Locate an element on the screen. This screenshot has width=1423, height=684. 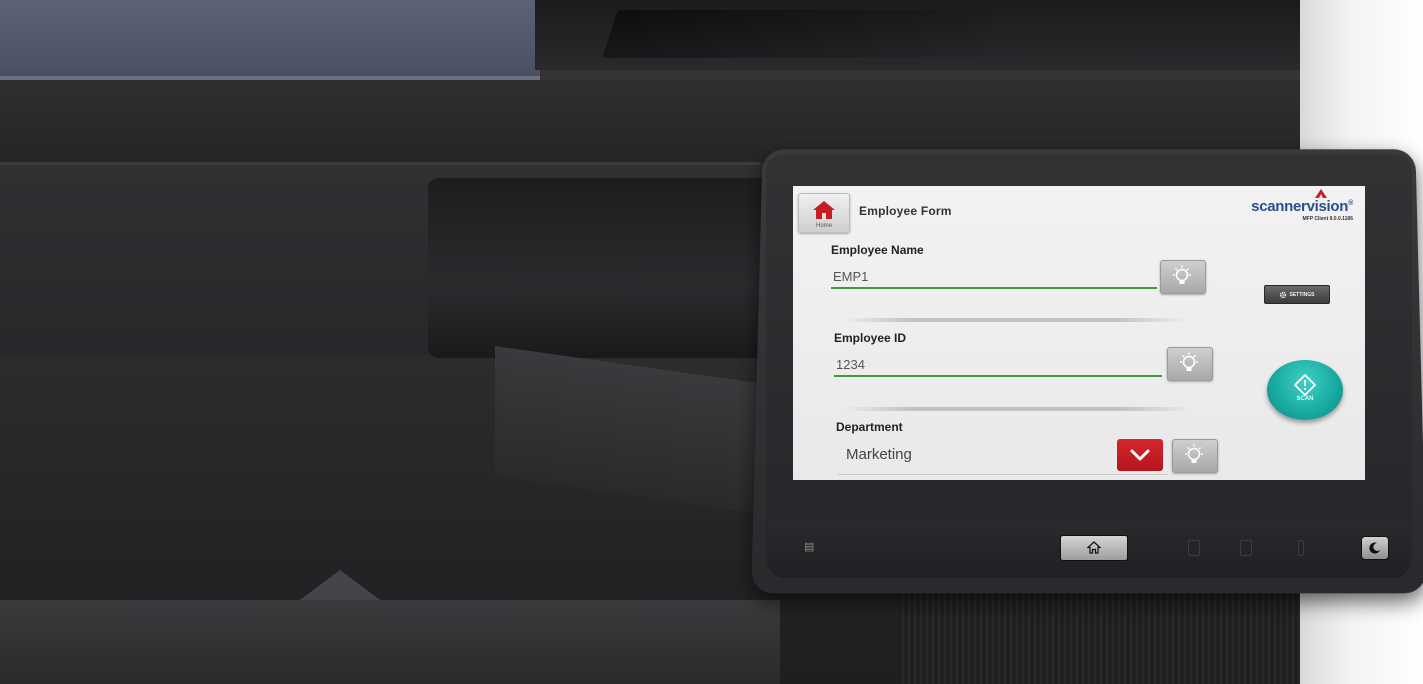
start-icon is located at coordinates (1305, 385).